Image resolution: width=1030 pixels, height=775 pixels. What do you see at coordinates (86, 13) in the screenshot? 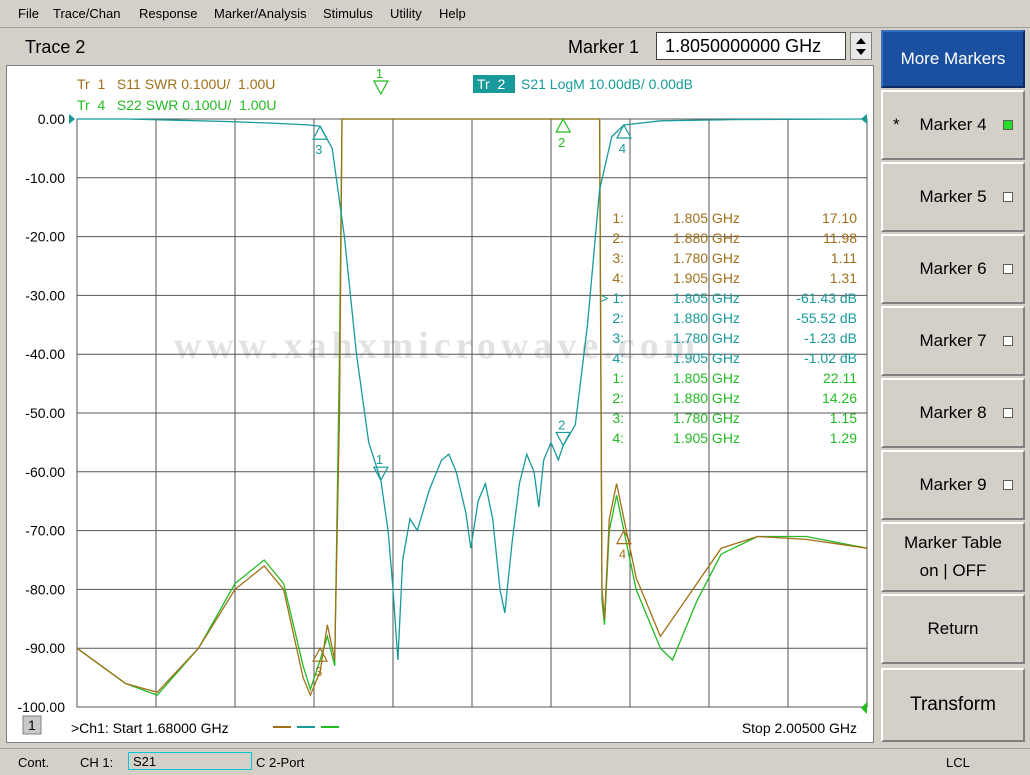
I see `menu-trace-chan: Trace/Chan` at bounding box center [86, 13].